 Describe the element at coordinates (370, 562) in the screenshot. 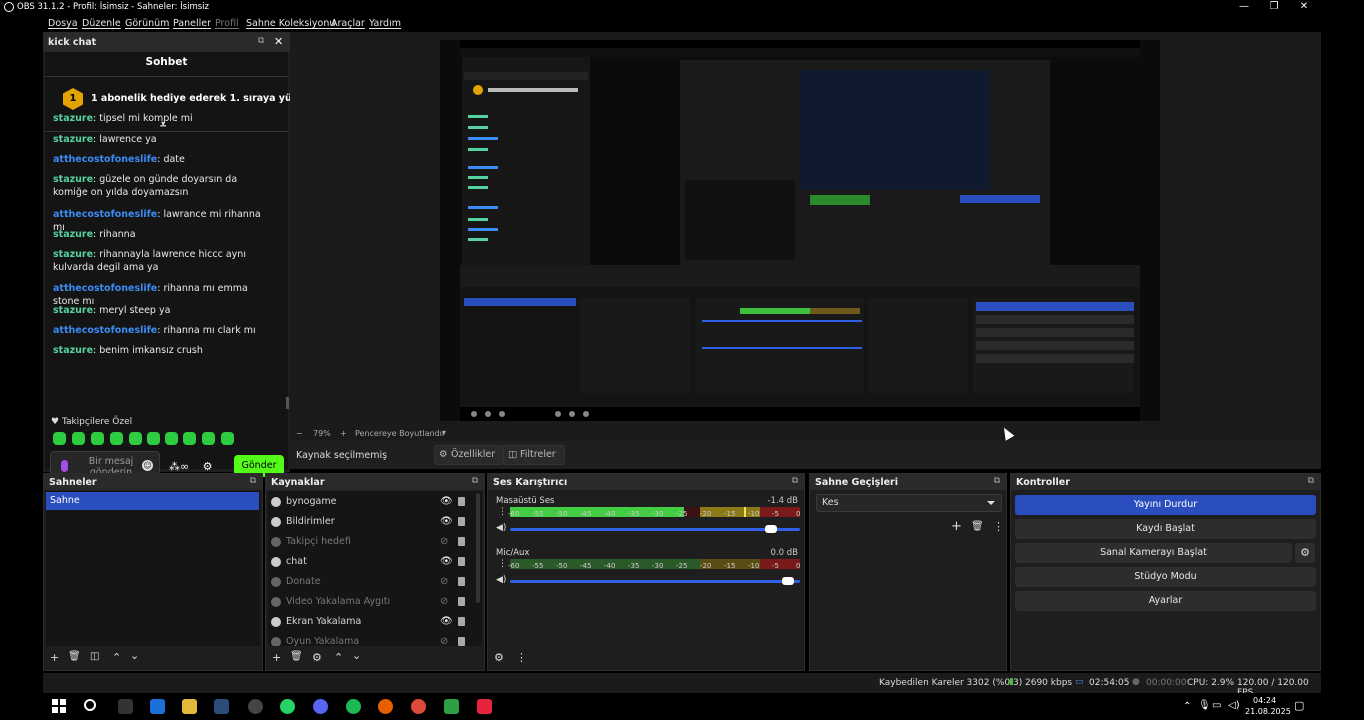

I see `source-item: chat 👁` at that location.